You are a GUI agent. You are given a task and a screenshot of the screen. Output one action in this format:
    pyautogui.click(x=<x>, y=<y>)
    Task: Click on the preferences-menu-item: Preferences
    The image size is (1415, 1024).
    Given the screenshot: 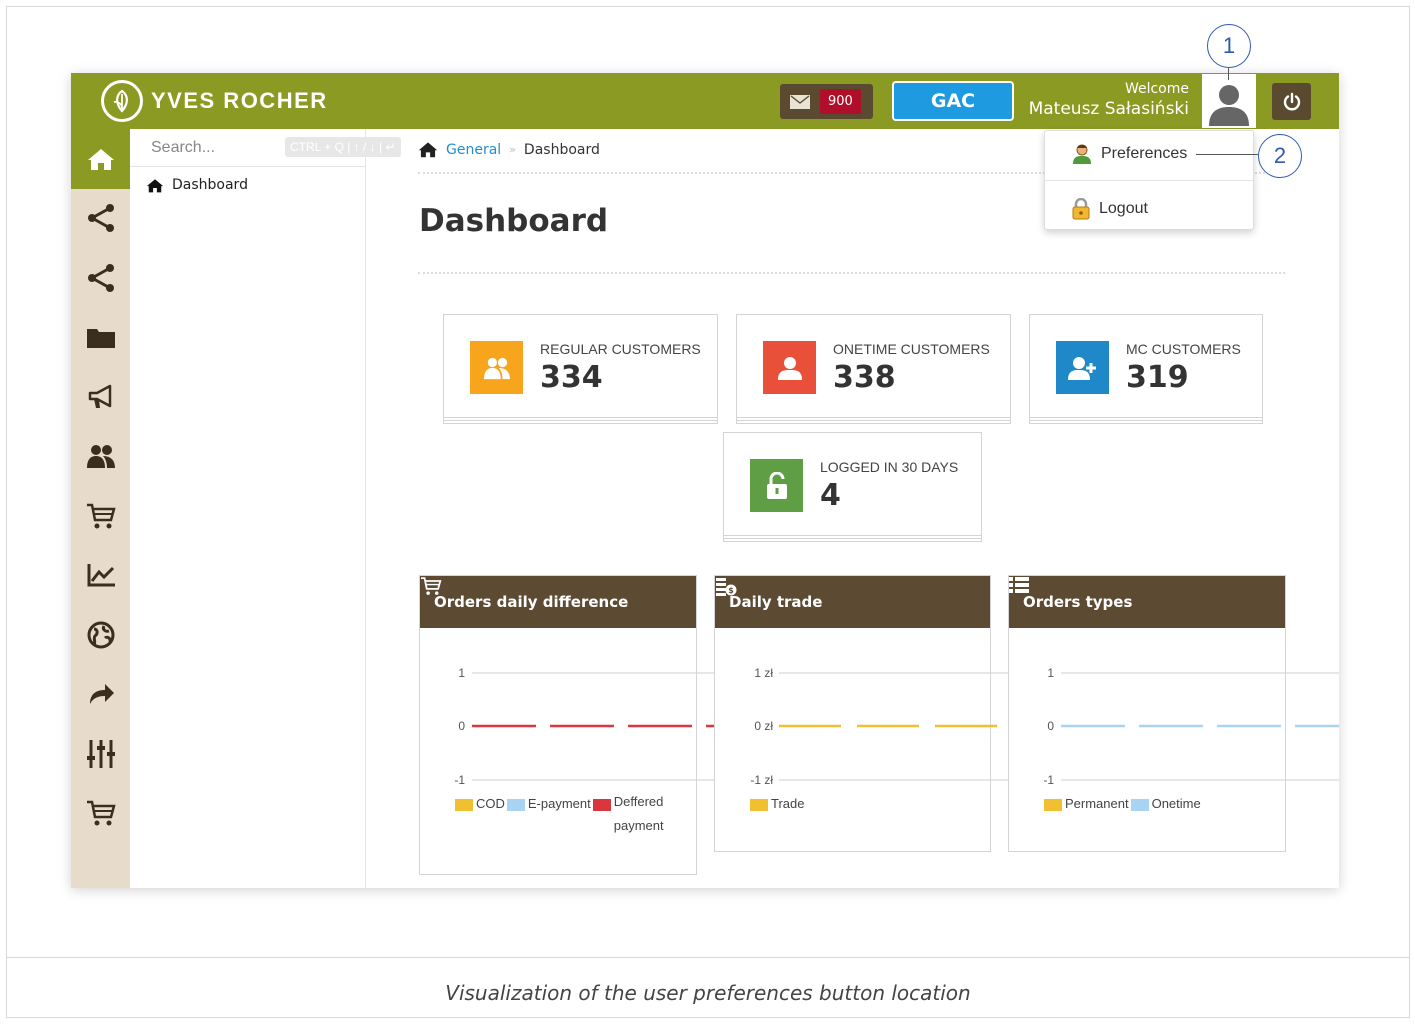 What is the action you would take?
    pyautogui.click(x=1129, y=154)
    